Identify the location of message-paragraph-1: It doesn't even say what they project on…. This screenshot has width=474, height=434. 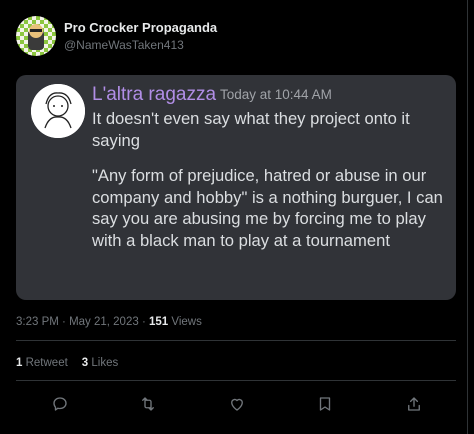
(251, 129).